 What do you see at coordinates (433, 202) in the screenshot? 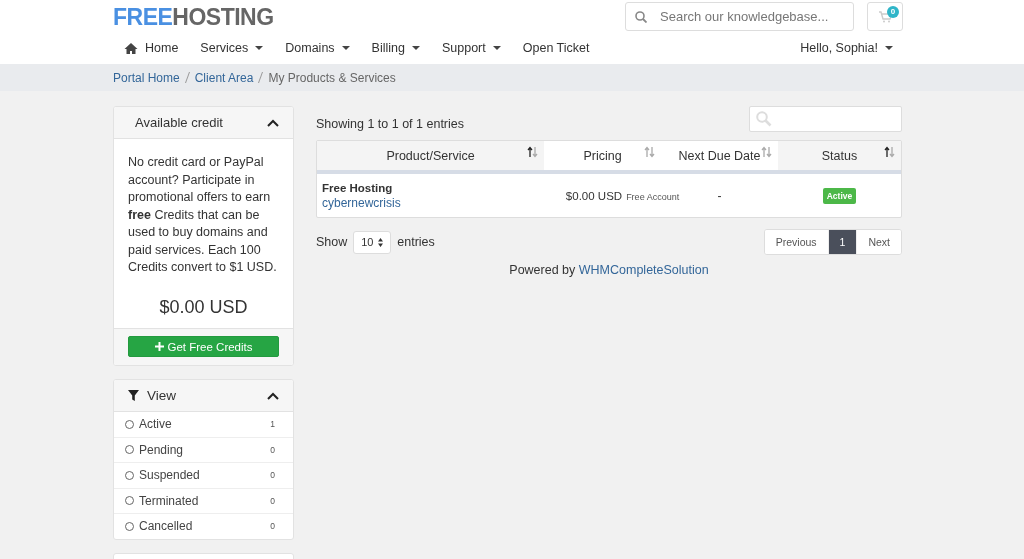
I see `domain-link: cybernewcrisis` at bounding box center [433, 202].